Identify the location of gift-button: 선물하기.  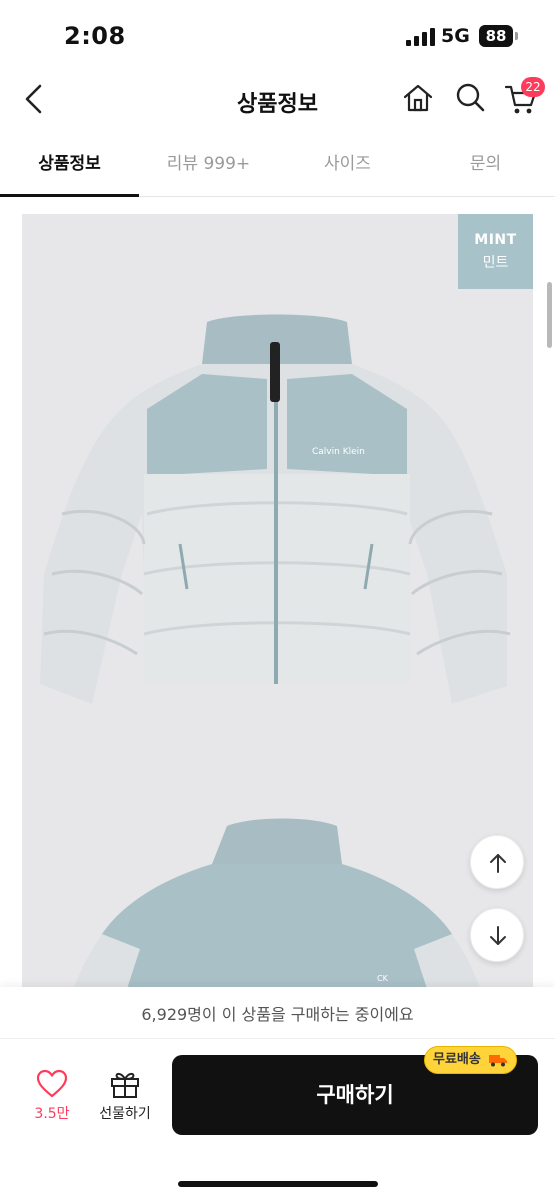
(125, 1099).